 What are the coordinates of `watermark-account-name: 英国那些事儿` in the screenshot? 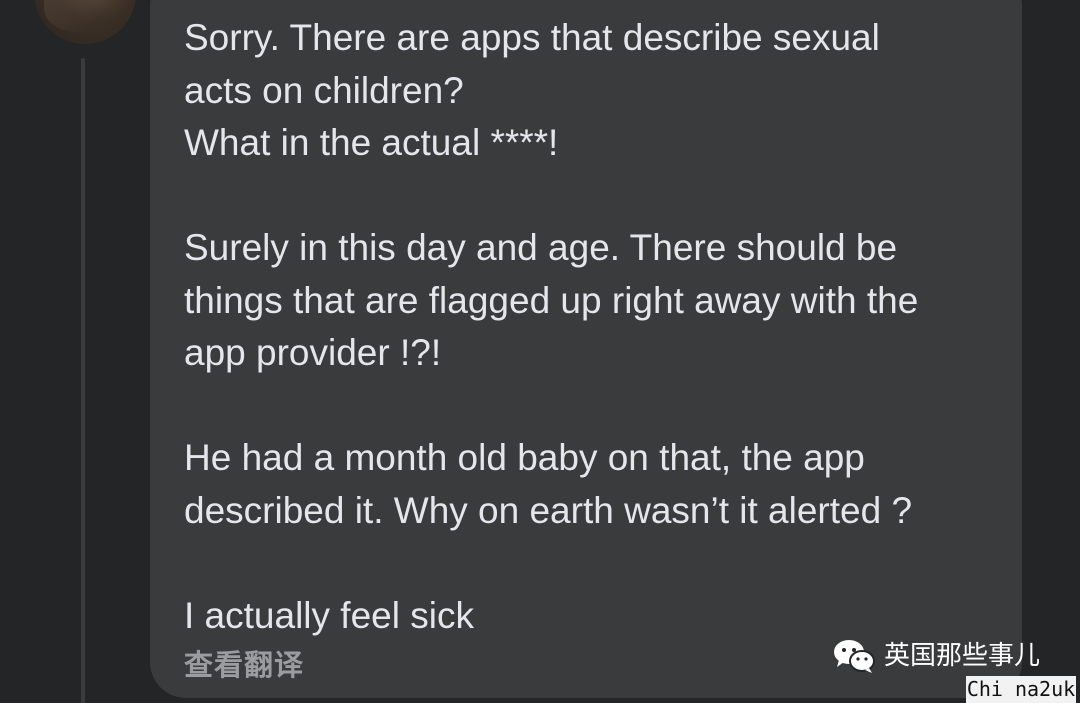 It's located at (962, 656).